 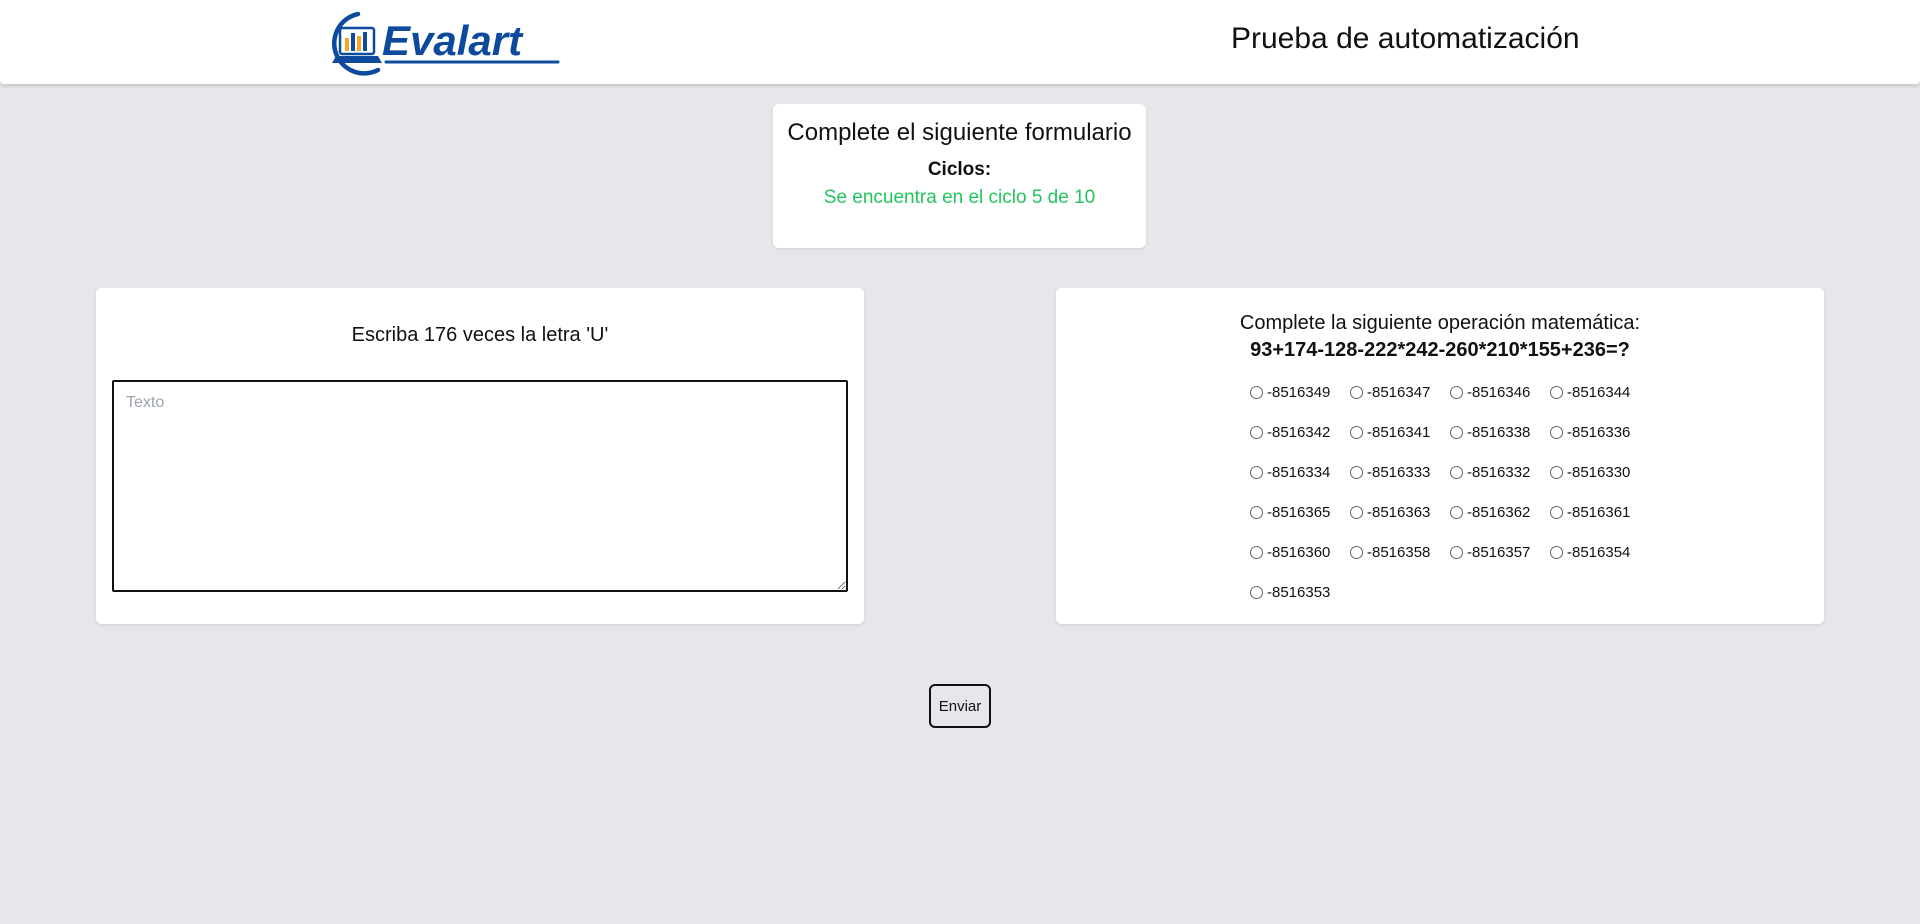 I want to click on evalart-logo: Evalart, so click(x=445, y=43).